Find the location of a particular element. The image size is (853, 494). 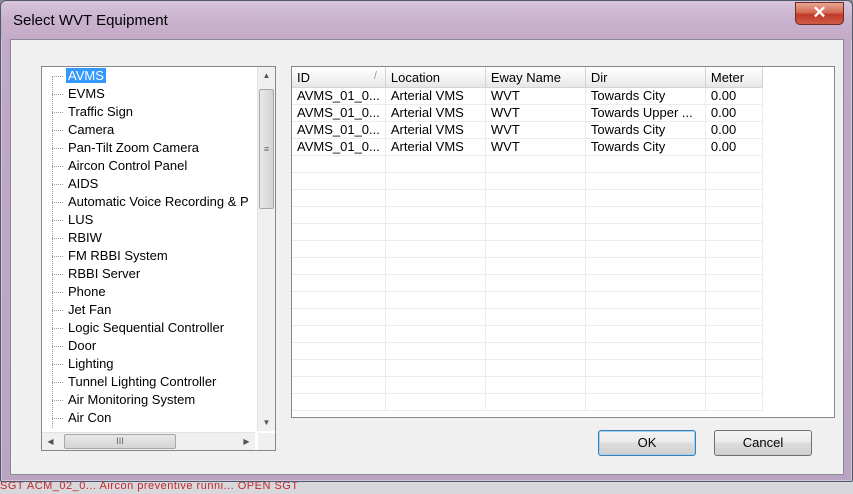

column-header-meter: Meter is located at coordinates (734, 77).